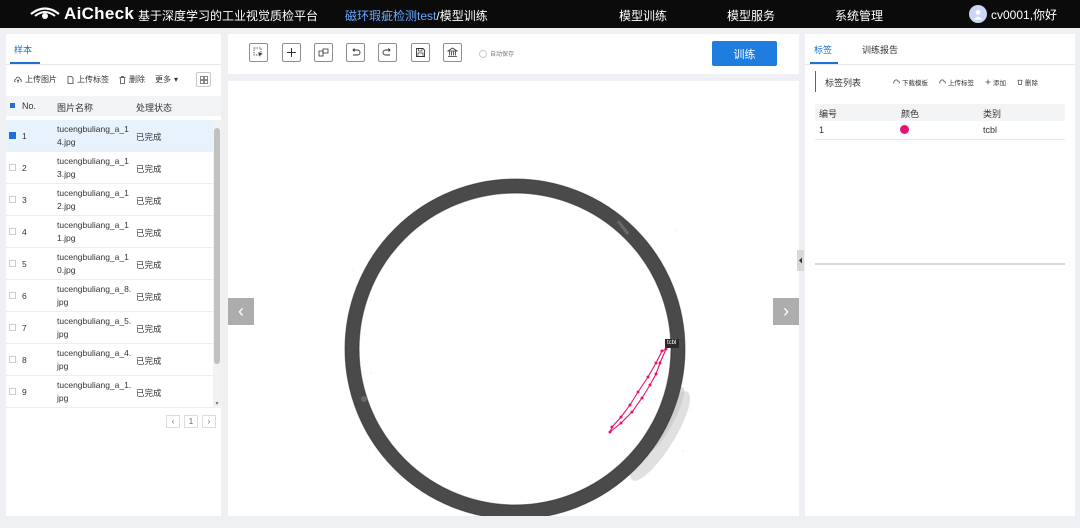  What do you see at coordinates (137, 79) in the screenshot?
I see `delete-label: 删除` at bounding box center [137, 79].